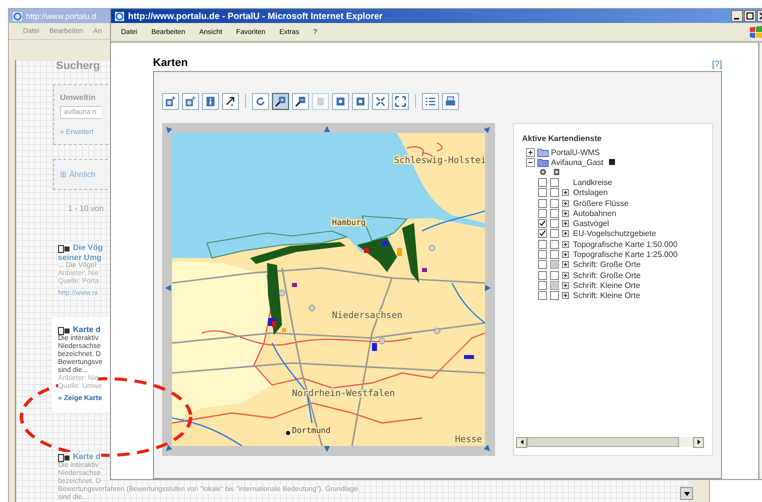 This screenshot has width=762, height=502. Describe the element at coordinates (430, 101) in the screenshot. I see `list-icon` at that location.